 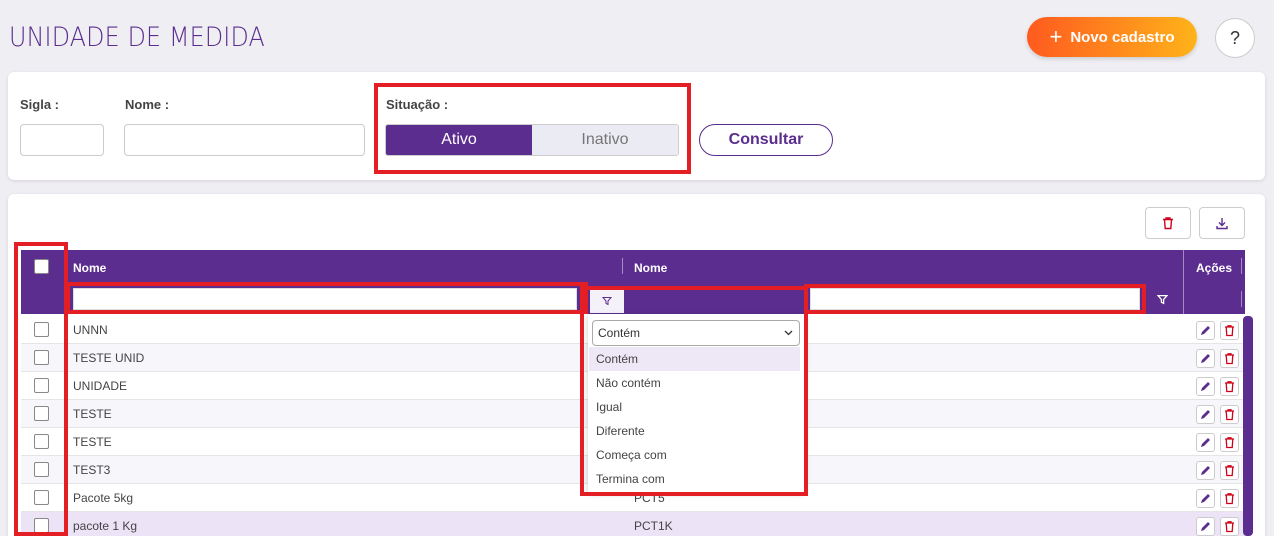 I want to click on select-all-checkbox, so click(x=41, y=266).